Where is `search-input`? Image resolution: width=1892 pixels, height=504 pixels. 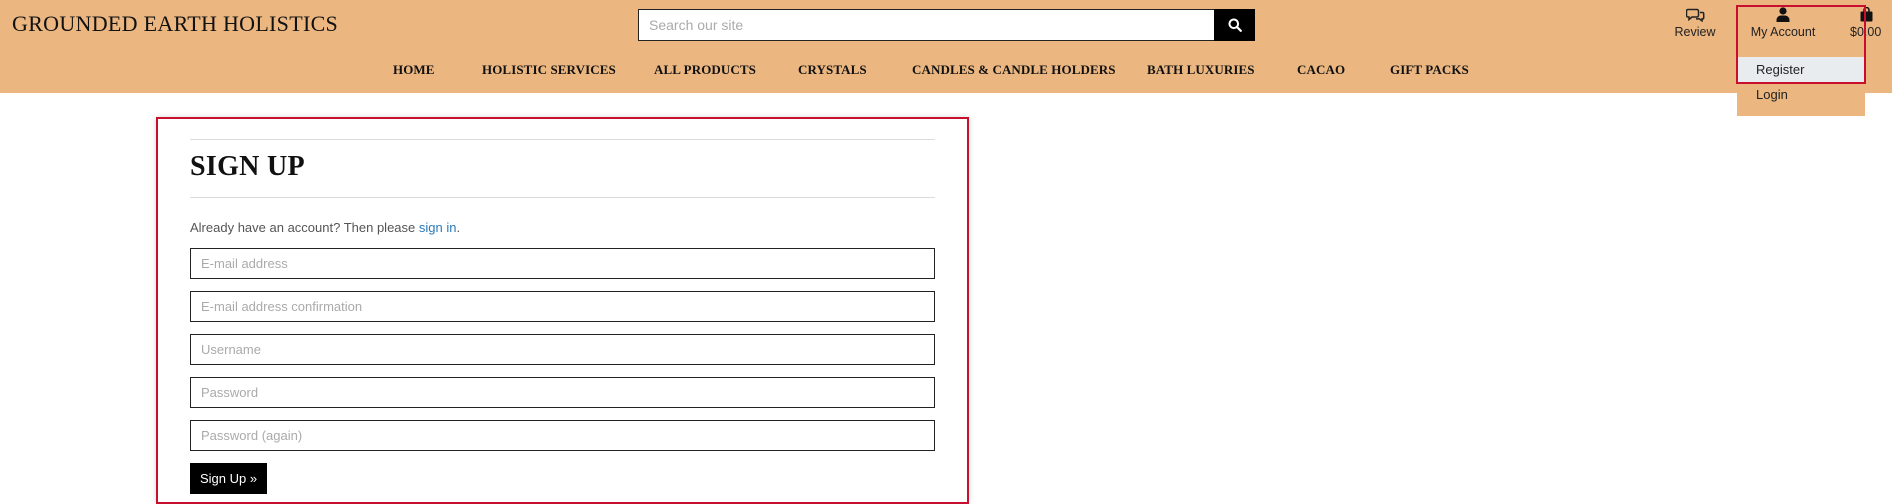
search-input is located at coordinates (926, 25).